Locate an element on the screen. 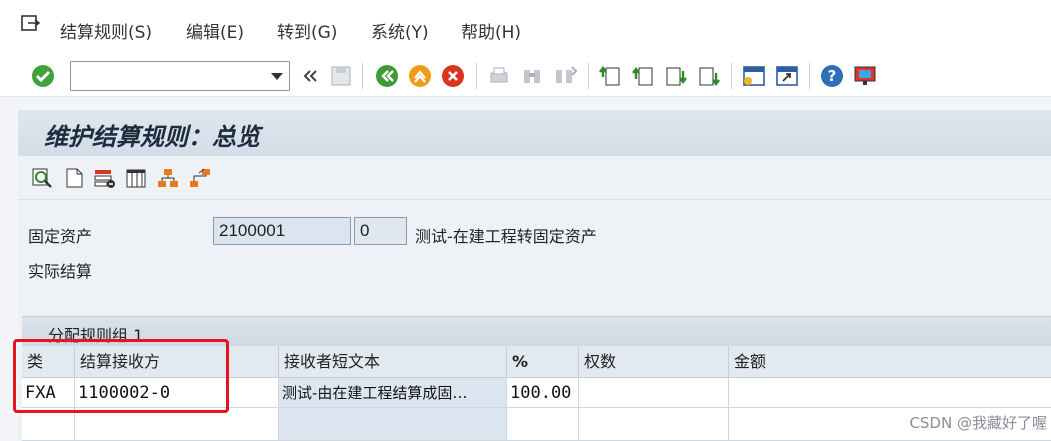 Image resolution: width=1051 pixels, height=441 pixels. delete-row-icon is located at coordinates (104, 178).